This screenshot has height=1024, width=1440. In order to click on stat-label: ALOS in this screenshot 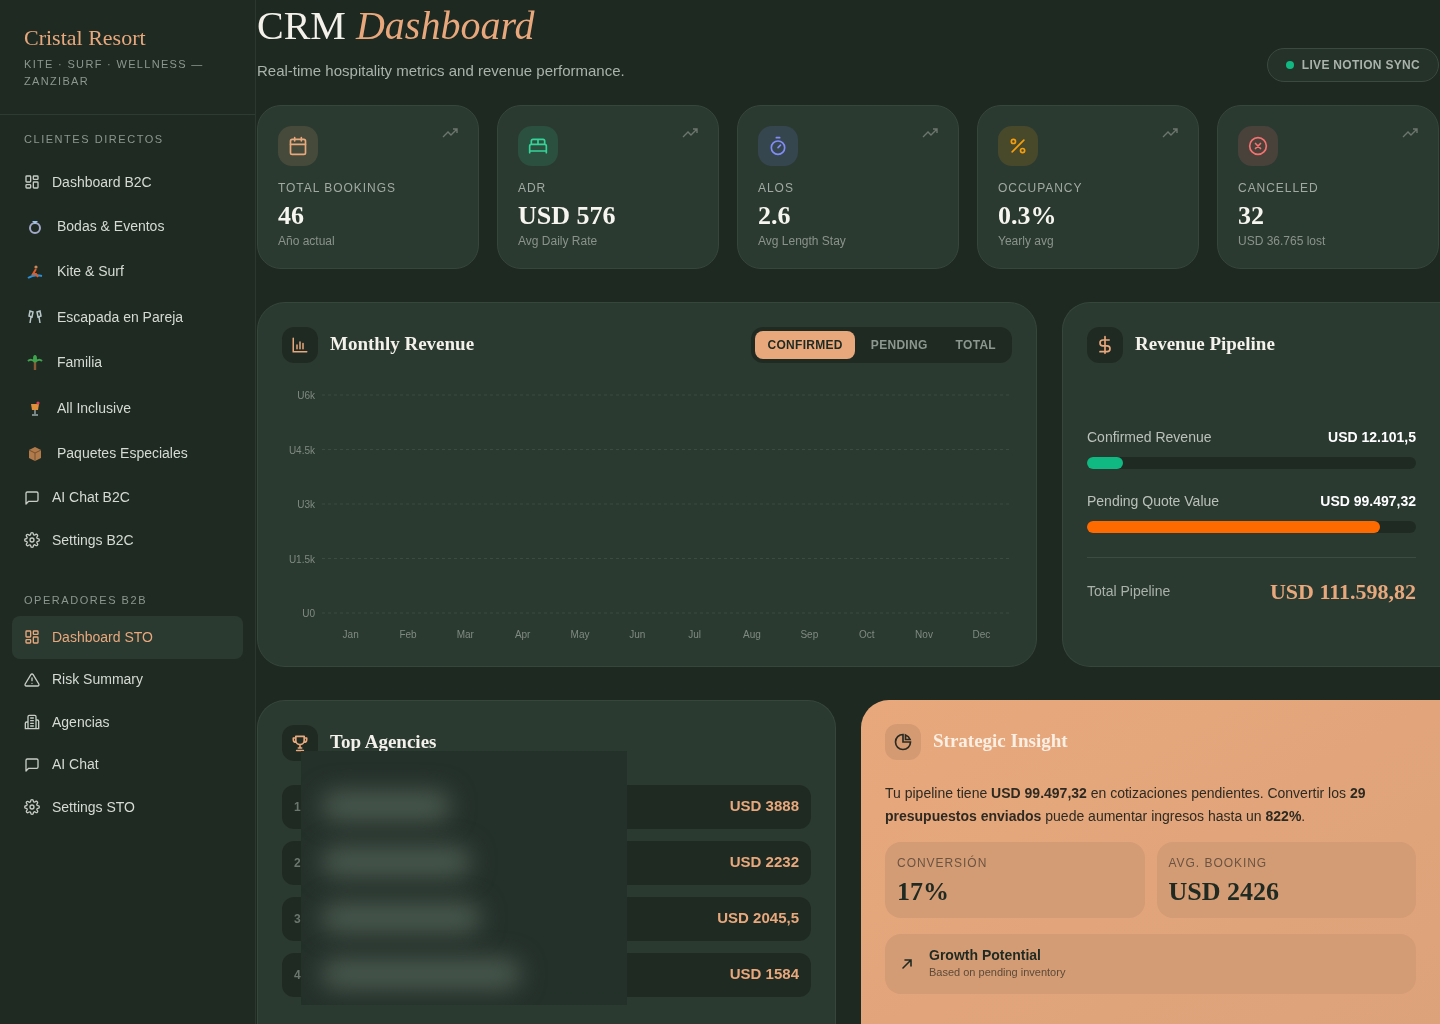, I will do `click(776, 188)`.